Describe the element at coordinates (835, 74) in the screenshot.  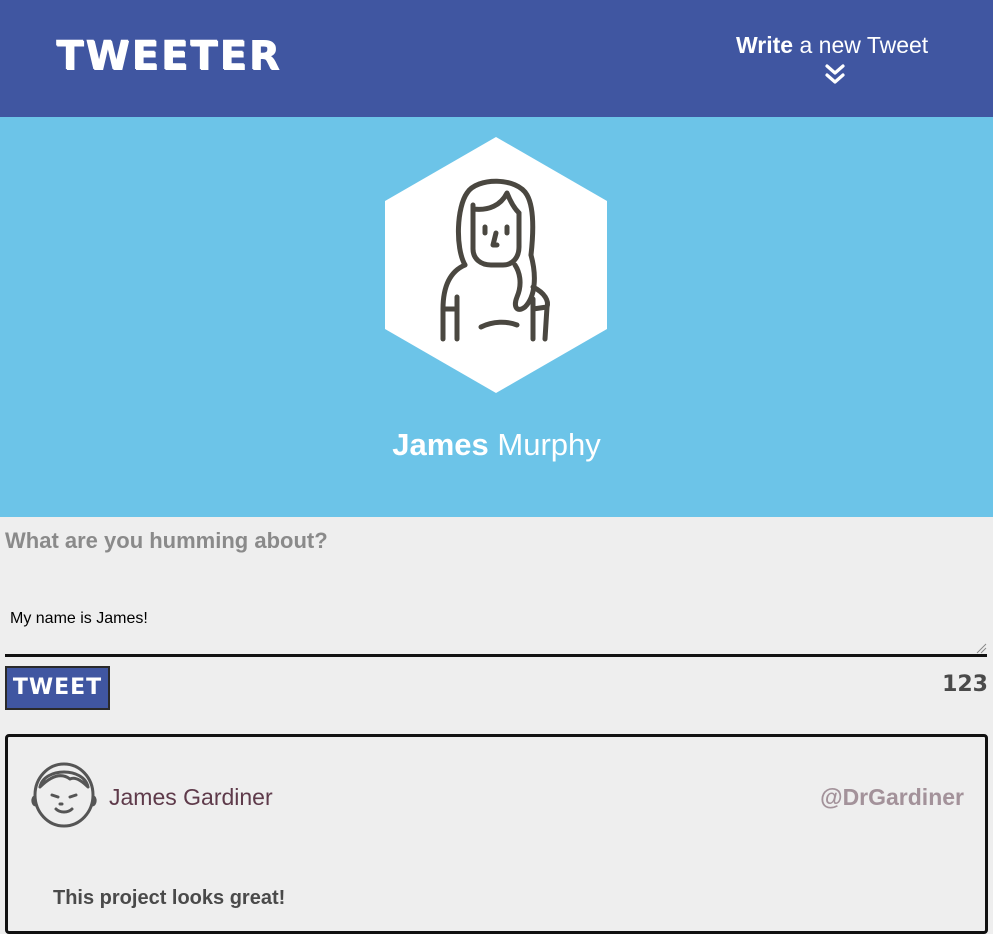
I see `double-chevron-down-icon` at that location.